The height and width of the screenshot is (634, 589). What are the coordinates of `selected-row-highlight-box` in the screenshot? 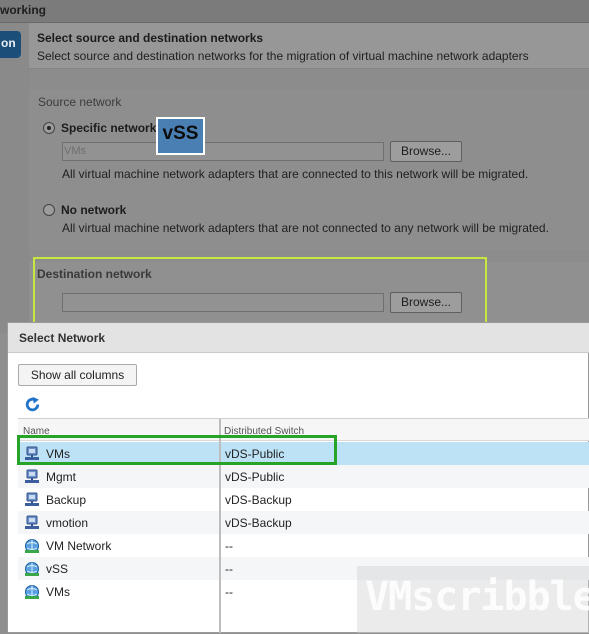 It's located at (177, 450).